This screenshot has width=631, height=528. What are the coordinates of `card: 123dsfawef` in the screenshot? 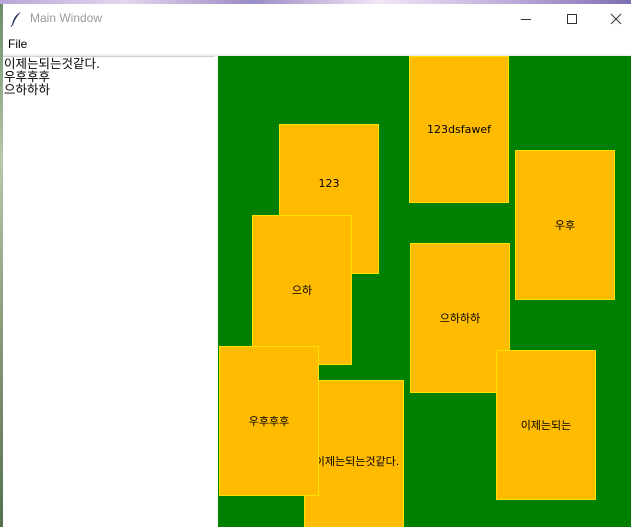 It's located at (459, 129).